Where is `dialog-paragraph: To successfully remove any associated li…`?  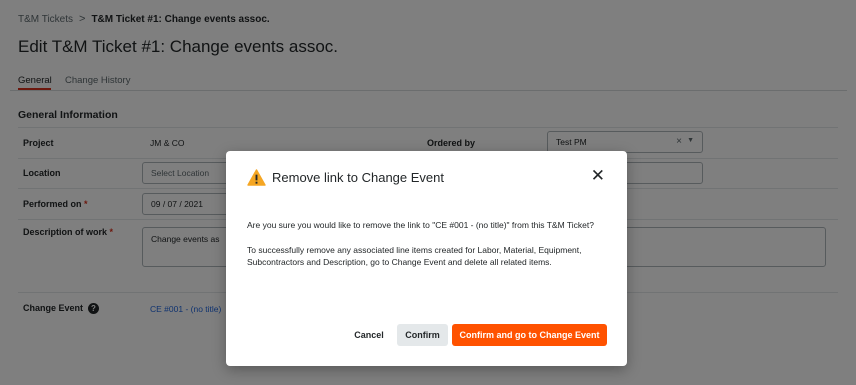
dialog-paragraph: To successfully remove any associated li… is located at coordinates (414, 256).